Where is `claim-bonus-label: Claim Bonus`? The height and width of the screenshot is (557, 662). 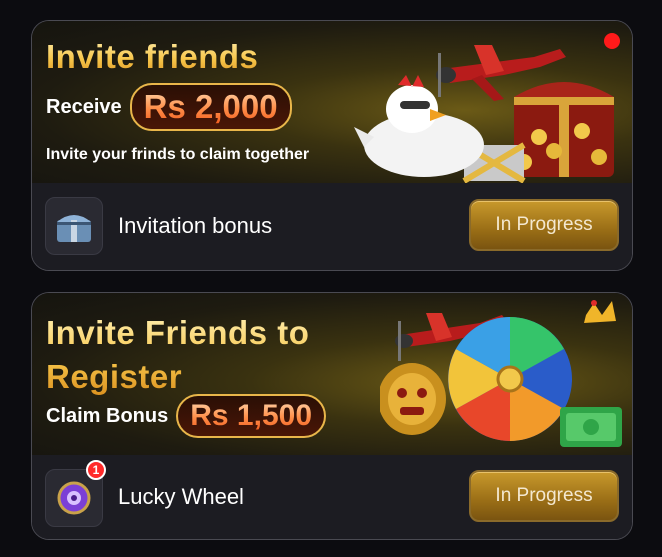 claim-bonus-label: Claim Bonus is located at coordinates (107, 415).